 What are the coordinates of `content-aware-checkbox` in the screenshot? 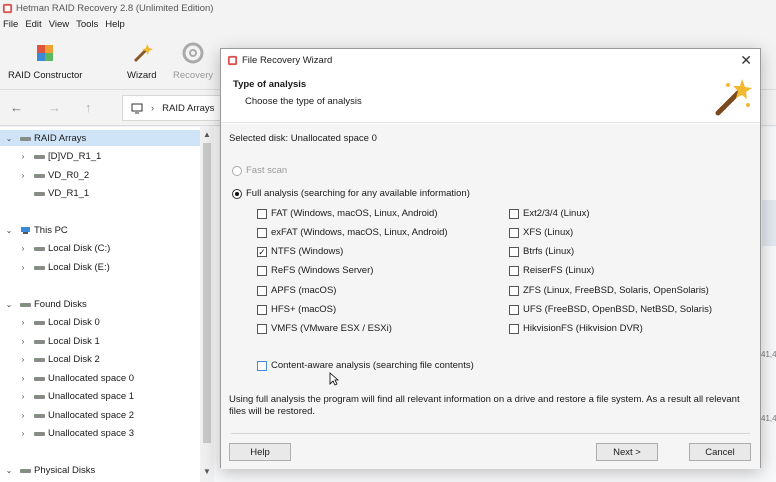 It's located at (262, 366).